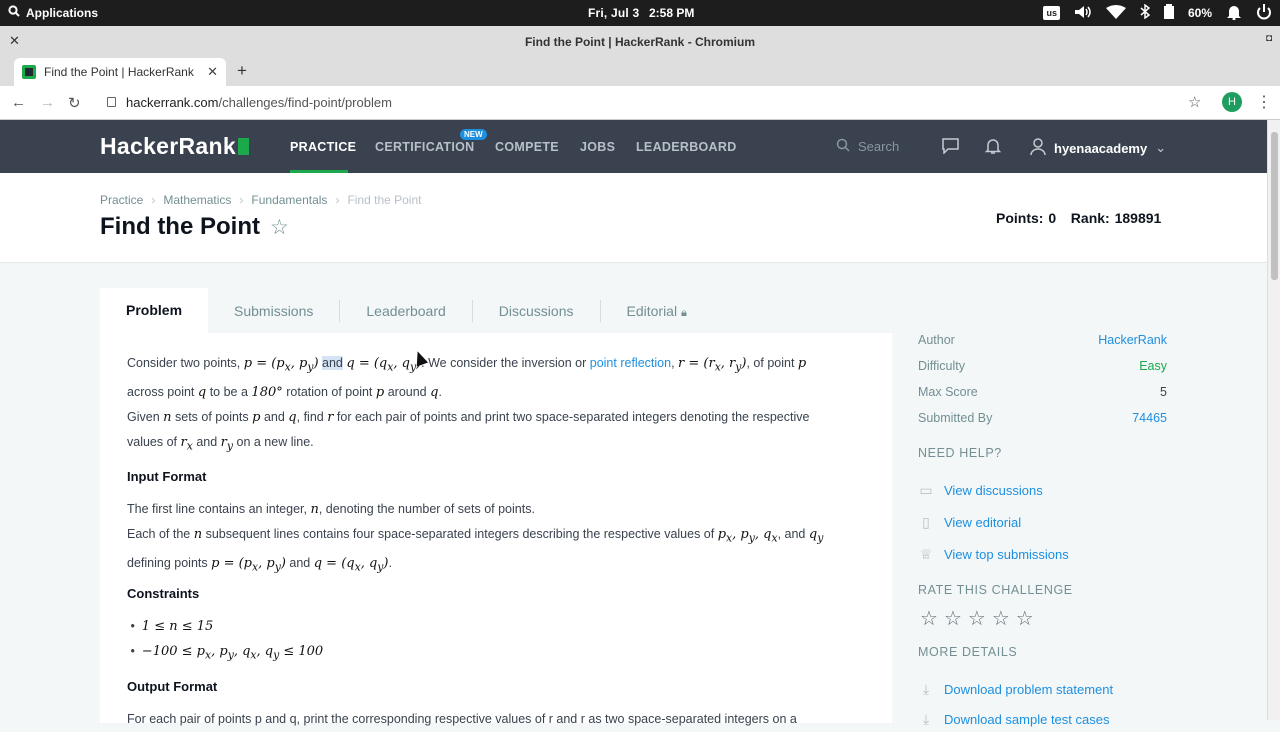 Image resolution: width=1280 pixels, height=732 pixels. Describe the element at coordinates (74, 103) in the screenshot. I see `reload-icon: ↻` at that location.